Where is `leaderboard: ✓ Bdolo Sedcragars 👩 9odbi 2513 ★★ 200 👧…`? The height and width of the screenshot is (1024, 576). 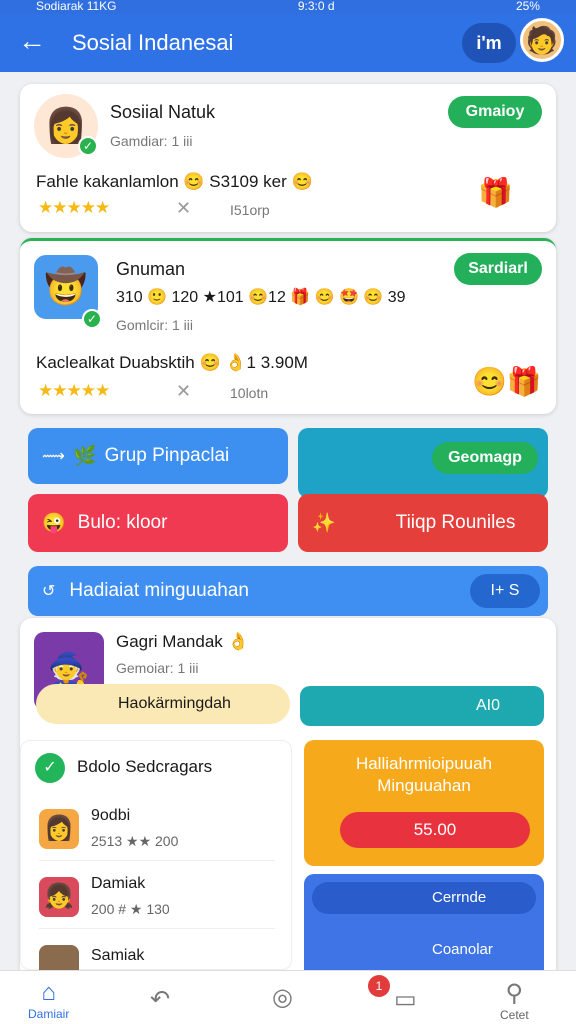
leaderboard: ✓ Bdolo Sedcragars 👩 9odbi 2513 ★★ 200 👧… is located at coordinates (156, 855).